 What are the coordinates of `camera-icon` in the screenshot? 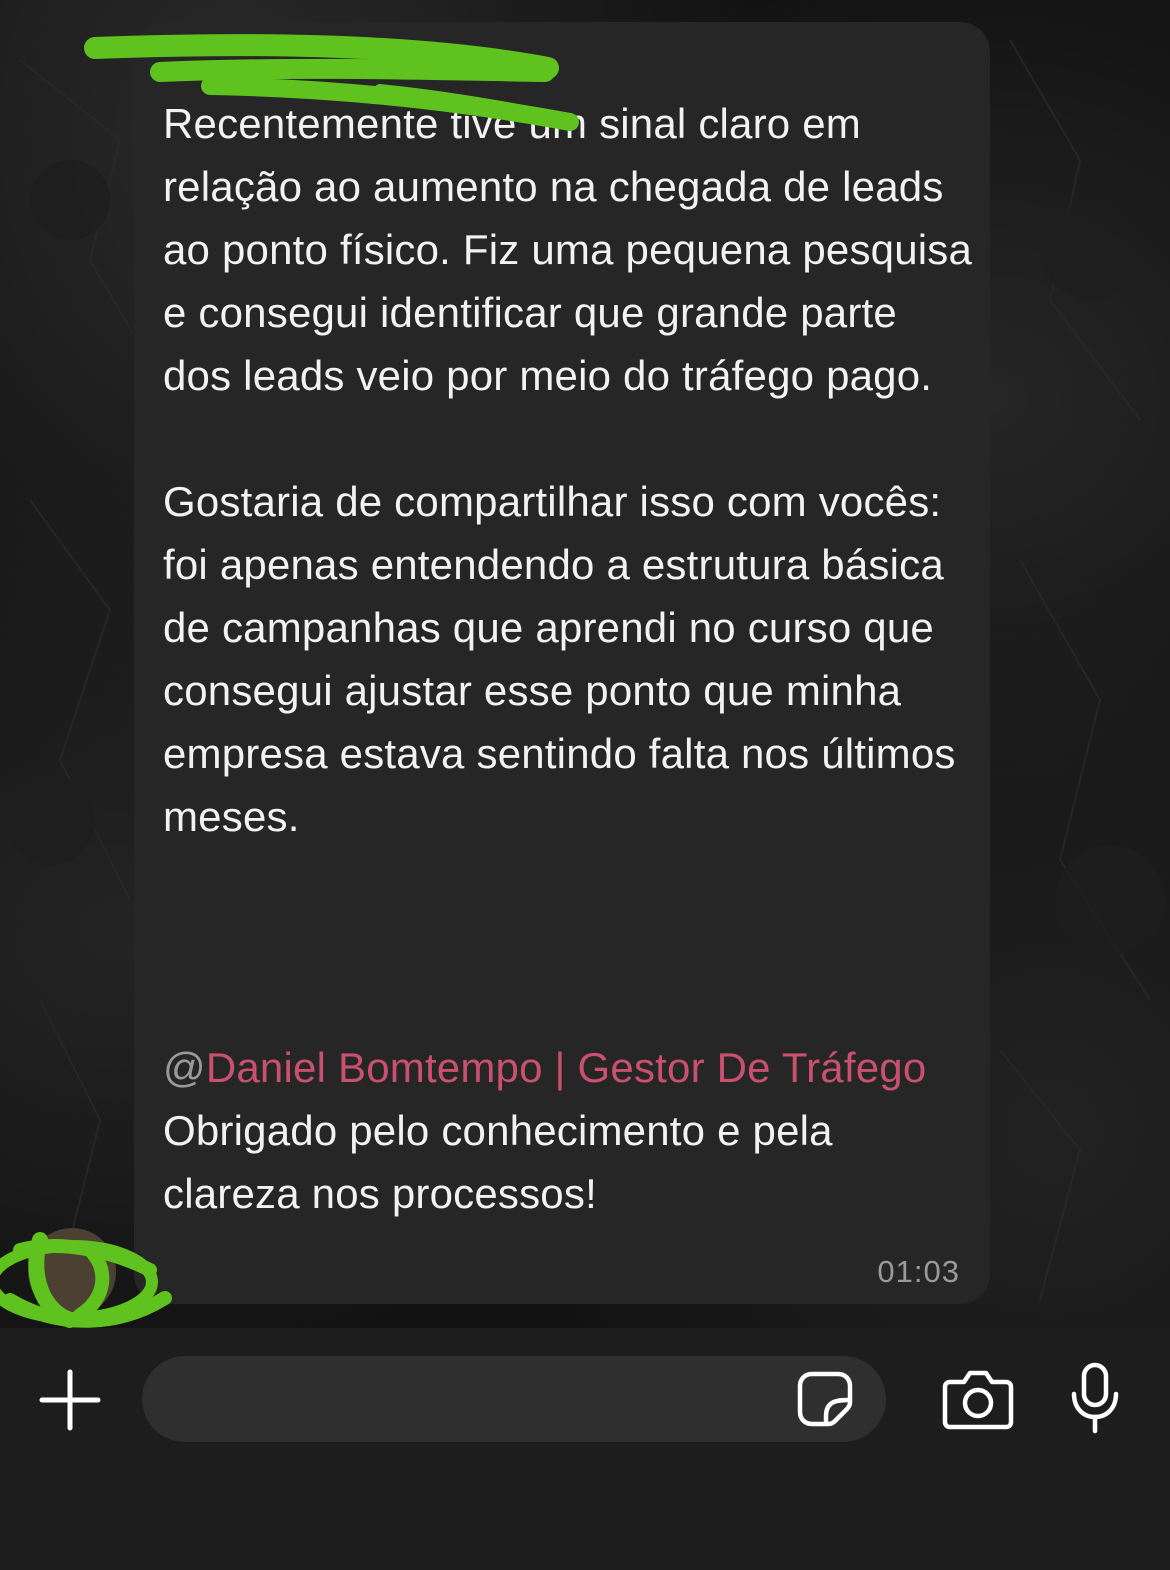 It's located at (978, 1400).